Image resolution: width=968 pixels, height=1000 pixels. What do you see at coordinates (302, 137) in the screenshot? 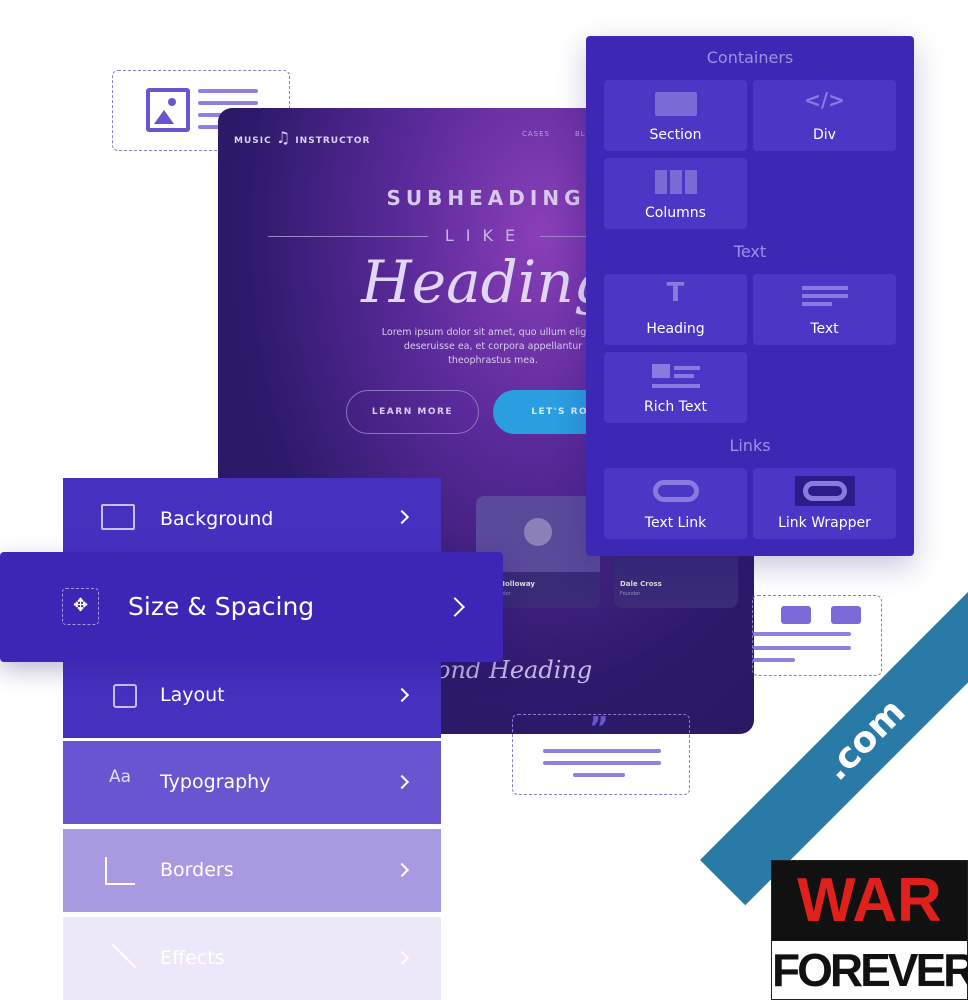
I see `brand-logo: MUSIC ♫ INSTRUCTOR` at bounding box center [302, 137].